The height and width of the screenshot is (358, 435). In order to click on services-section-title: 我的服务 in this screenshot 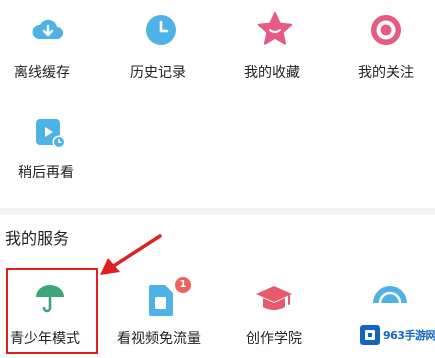, I will do `click(37, 238)`.